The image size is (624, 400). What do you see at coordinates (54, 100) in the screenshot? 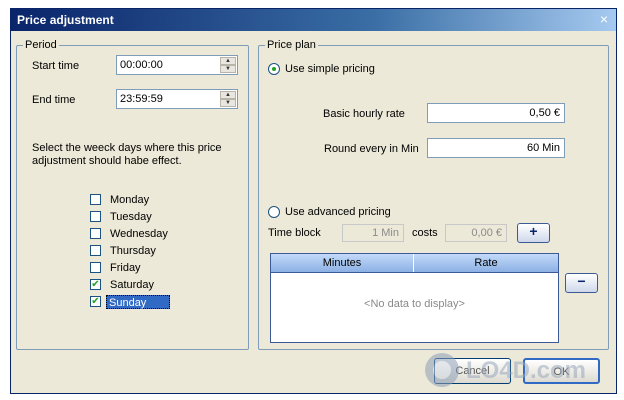
I see `end-time-label: End time` at bounding box center [54, 100].